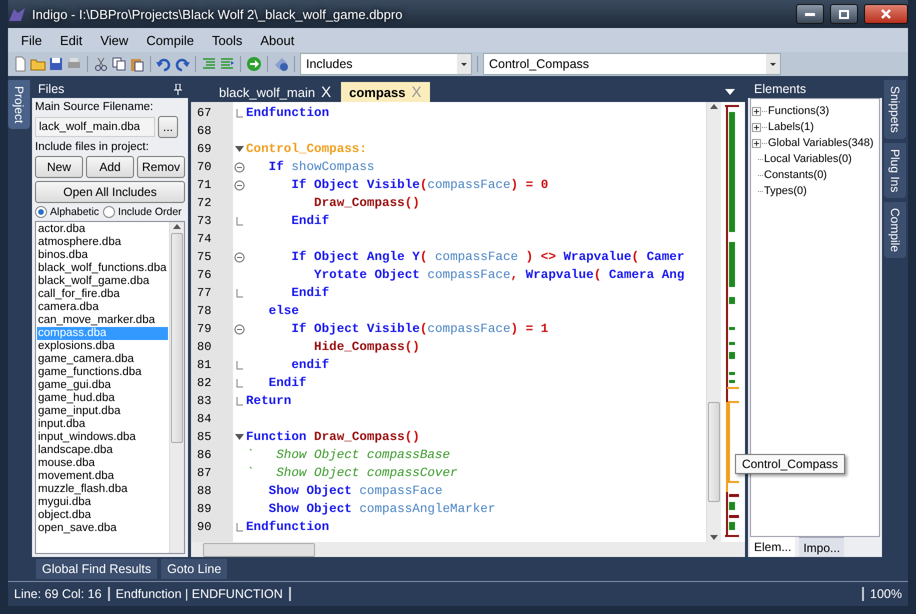 The height and width of the screenshot is (614, 916). I want to click on sort-radio: Alphabetic, so click(67, 212).